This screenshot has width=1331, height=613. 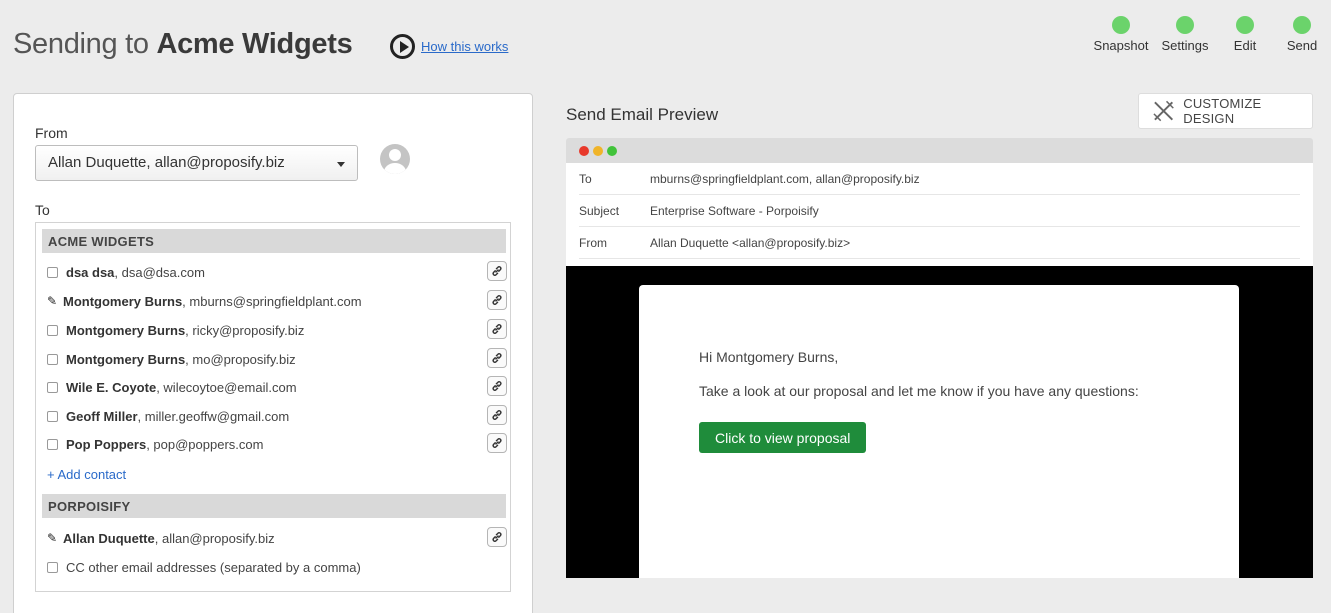 I want to click on title-prefix: Sending to, so click(x=85, y=44).